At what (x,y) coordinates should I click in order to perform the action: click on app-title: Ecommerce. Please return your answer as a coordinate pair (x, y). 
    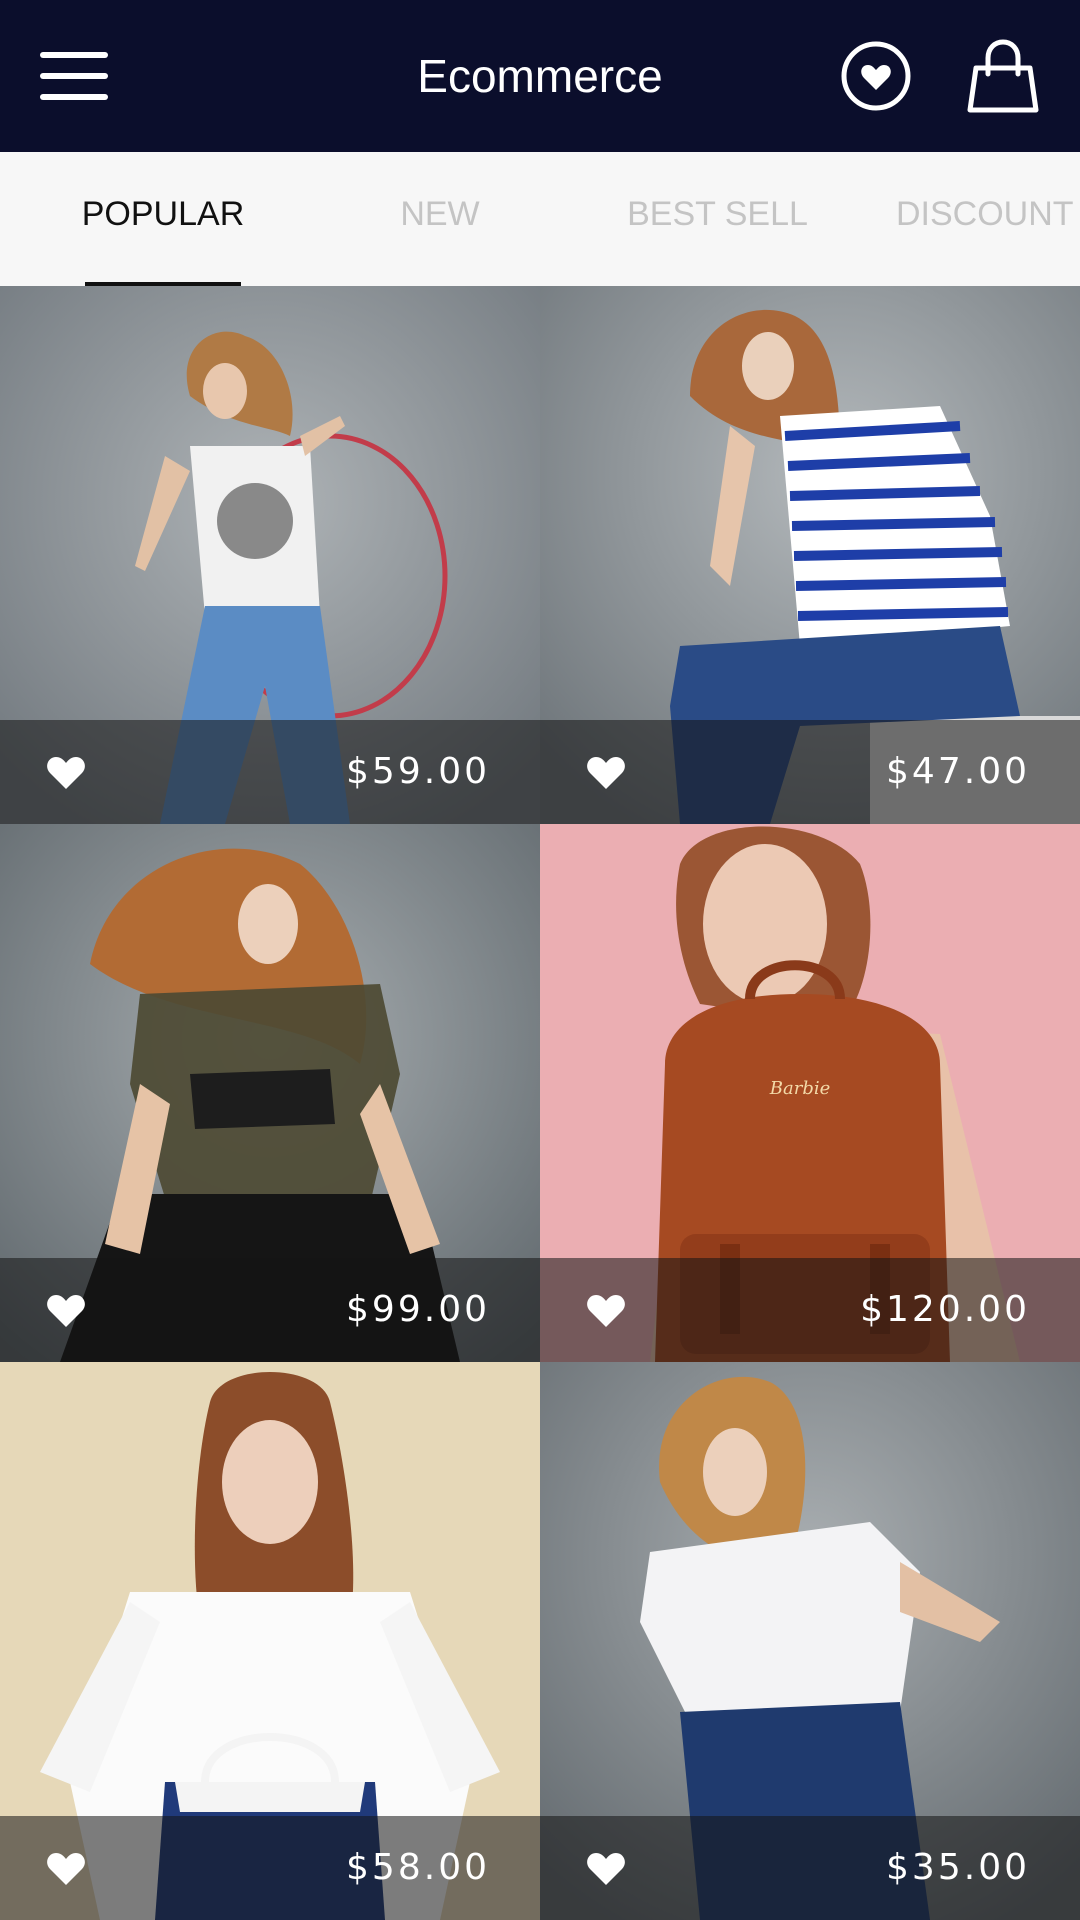
    Looking at the image, I should click on (540, 76).